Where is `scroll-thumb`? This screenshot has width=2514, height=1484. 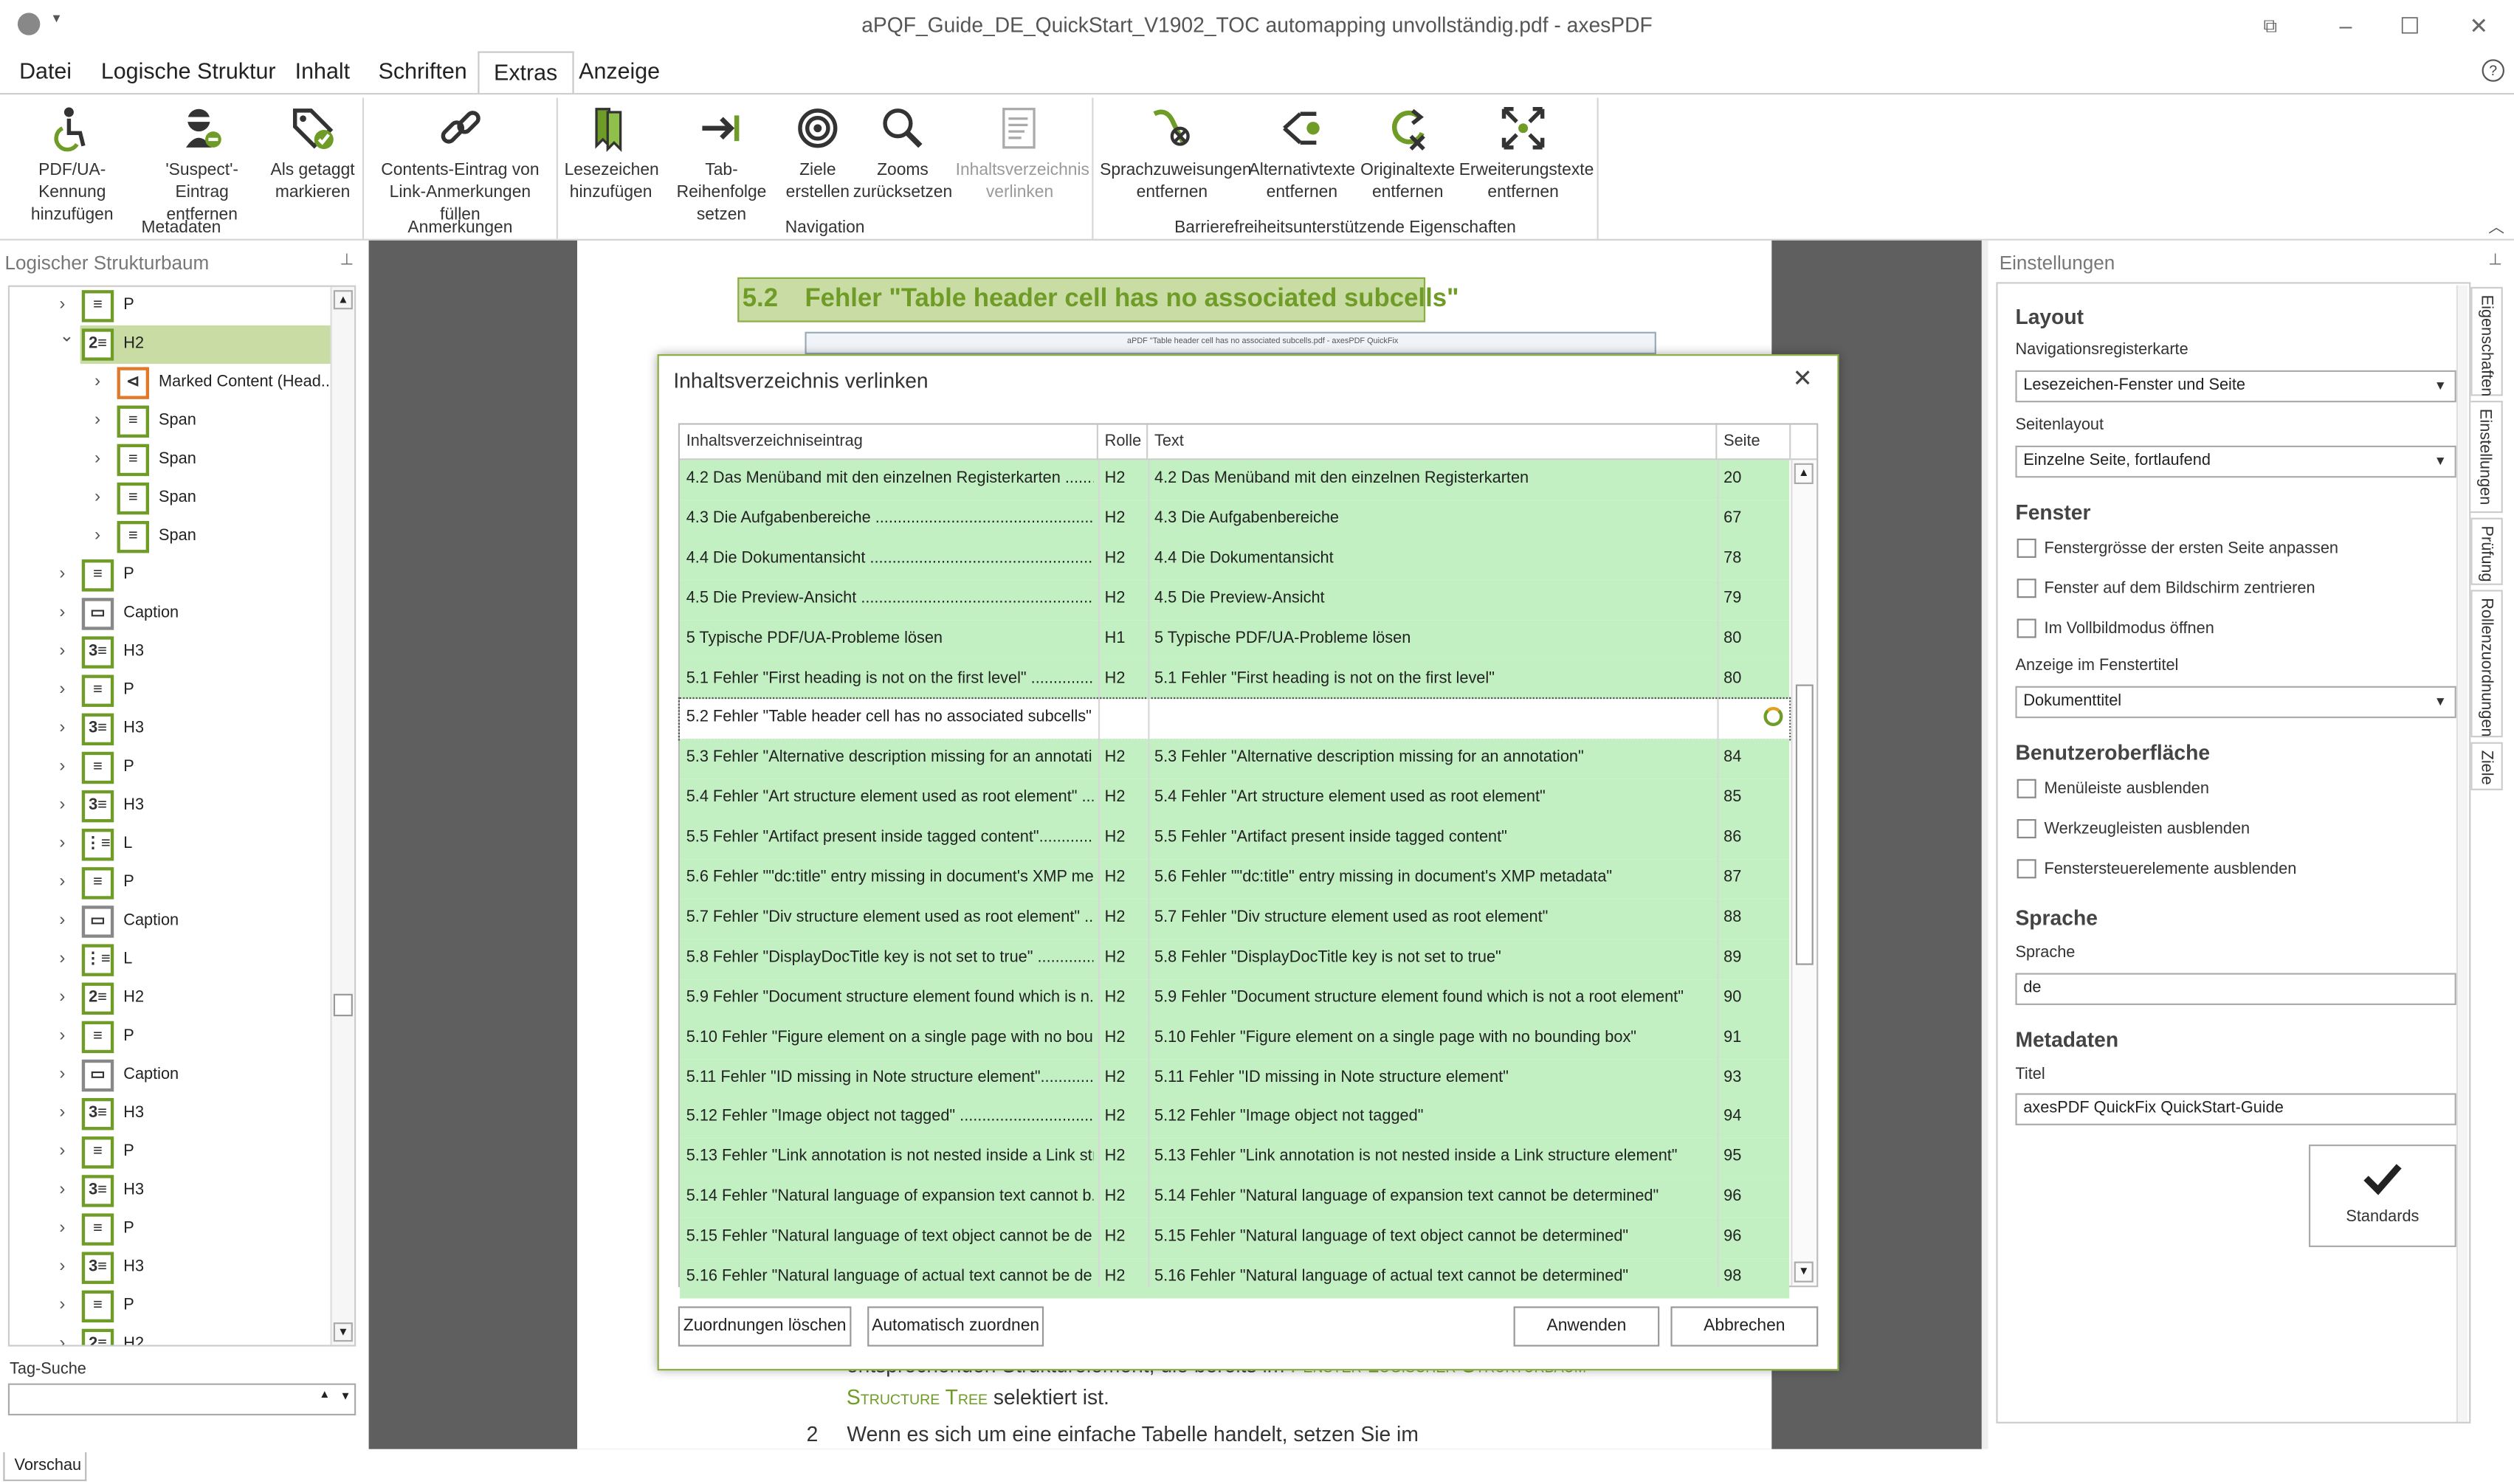 scroll-thumb is located at coordinates (1804, 824).